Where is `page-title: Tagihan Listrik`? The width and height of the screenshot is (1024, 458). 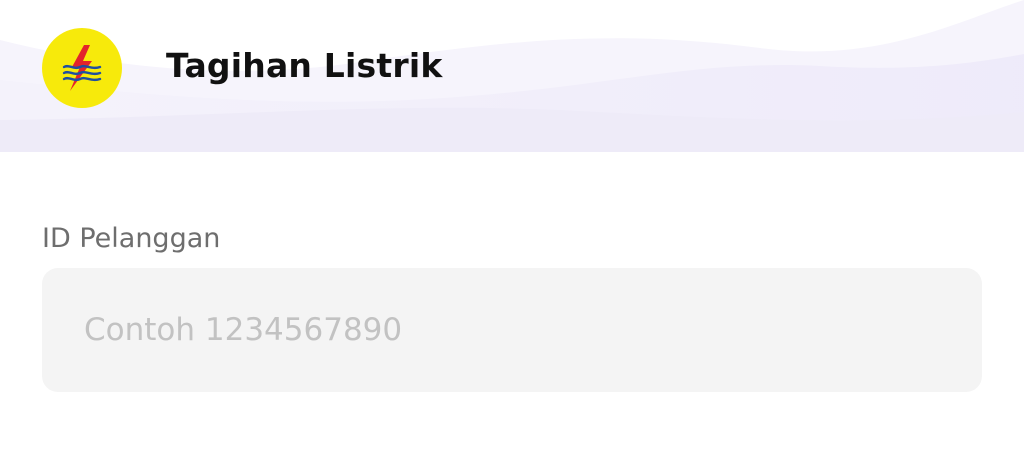
page-title: Tagihan Listrik is located at coordinates (304, 65).